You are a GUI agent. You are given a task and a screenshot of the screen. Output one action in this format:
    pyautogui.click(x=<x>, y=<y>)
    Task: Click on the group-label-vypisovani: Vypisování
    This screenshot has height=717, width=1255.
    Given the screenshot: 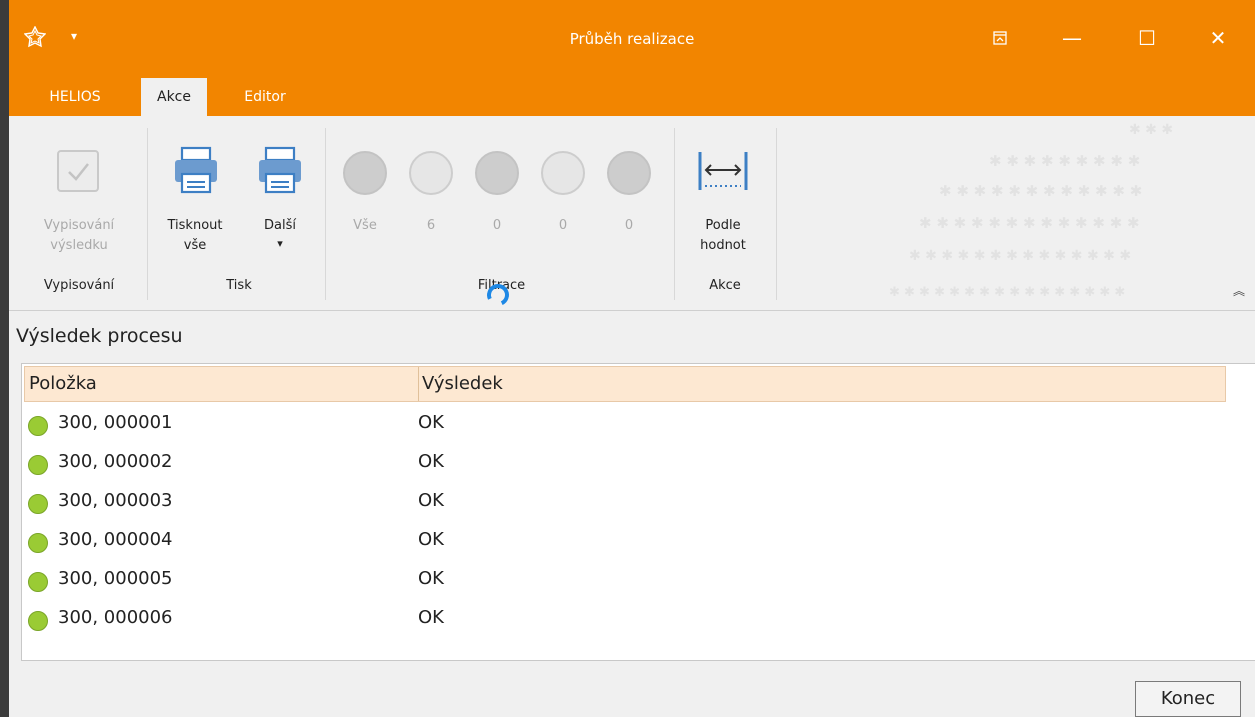 What is the action you would take?
    pyautogui.click(x=79, y=285)
    